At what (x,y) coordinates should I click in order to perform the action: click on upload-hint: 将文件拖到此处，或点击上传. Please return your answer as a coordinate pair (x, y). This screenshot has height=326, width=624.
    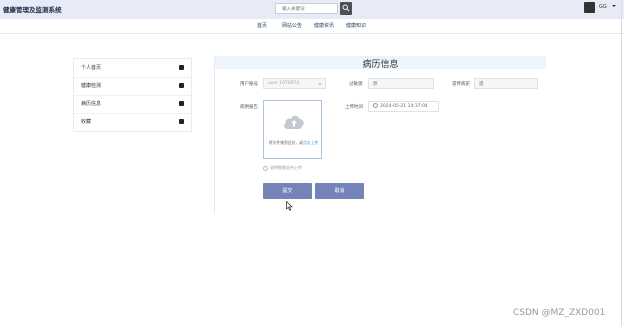
    Looking at the image, I should click on (293, 143).